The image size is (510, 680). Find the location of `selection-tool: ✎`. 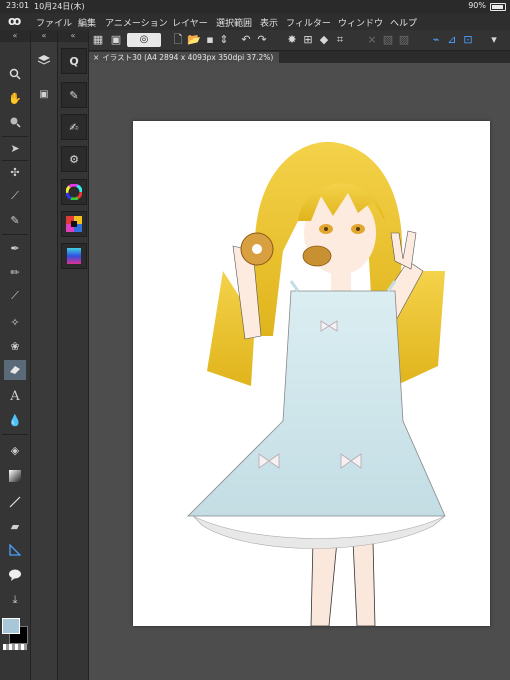

selection-tool: ✎ is located at coordinates (15, 220).